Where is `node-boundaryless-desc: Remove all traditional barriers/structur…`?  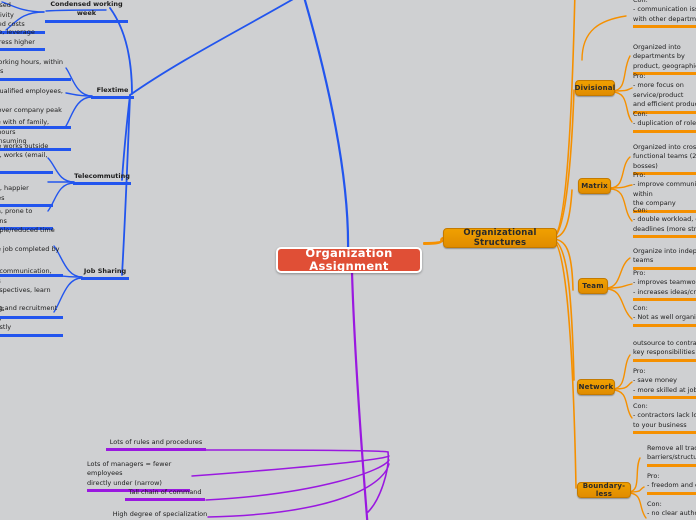
node-boundaryless-desc: Remove all traditional barriers/structur… is located at coordinates (671, 456).